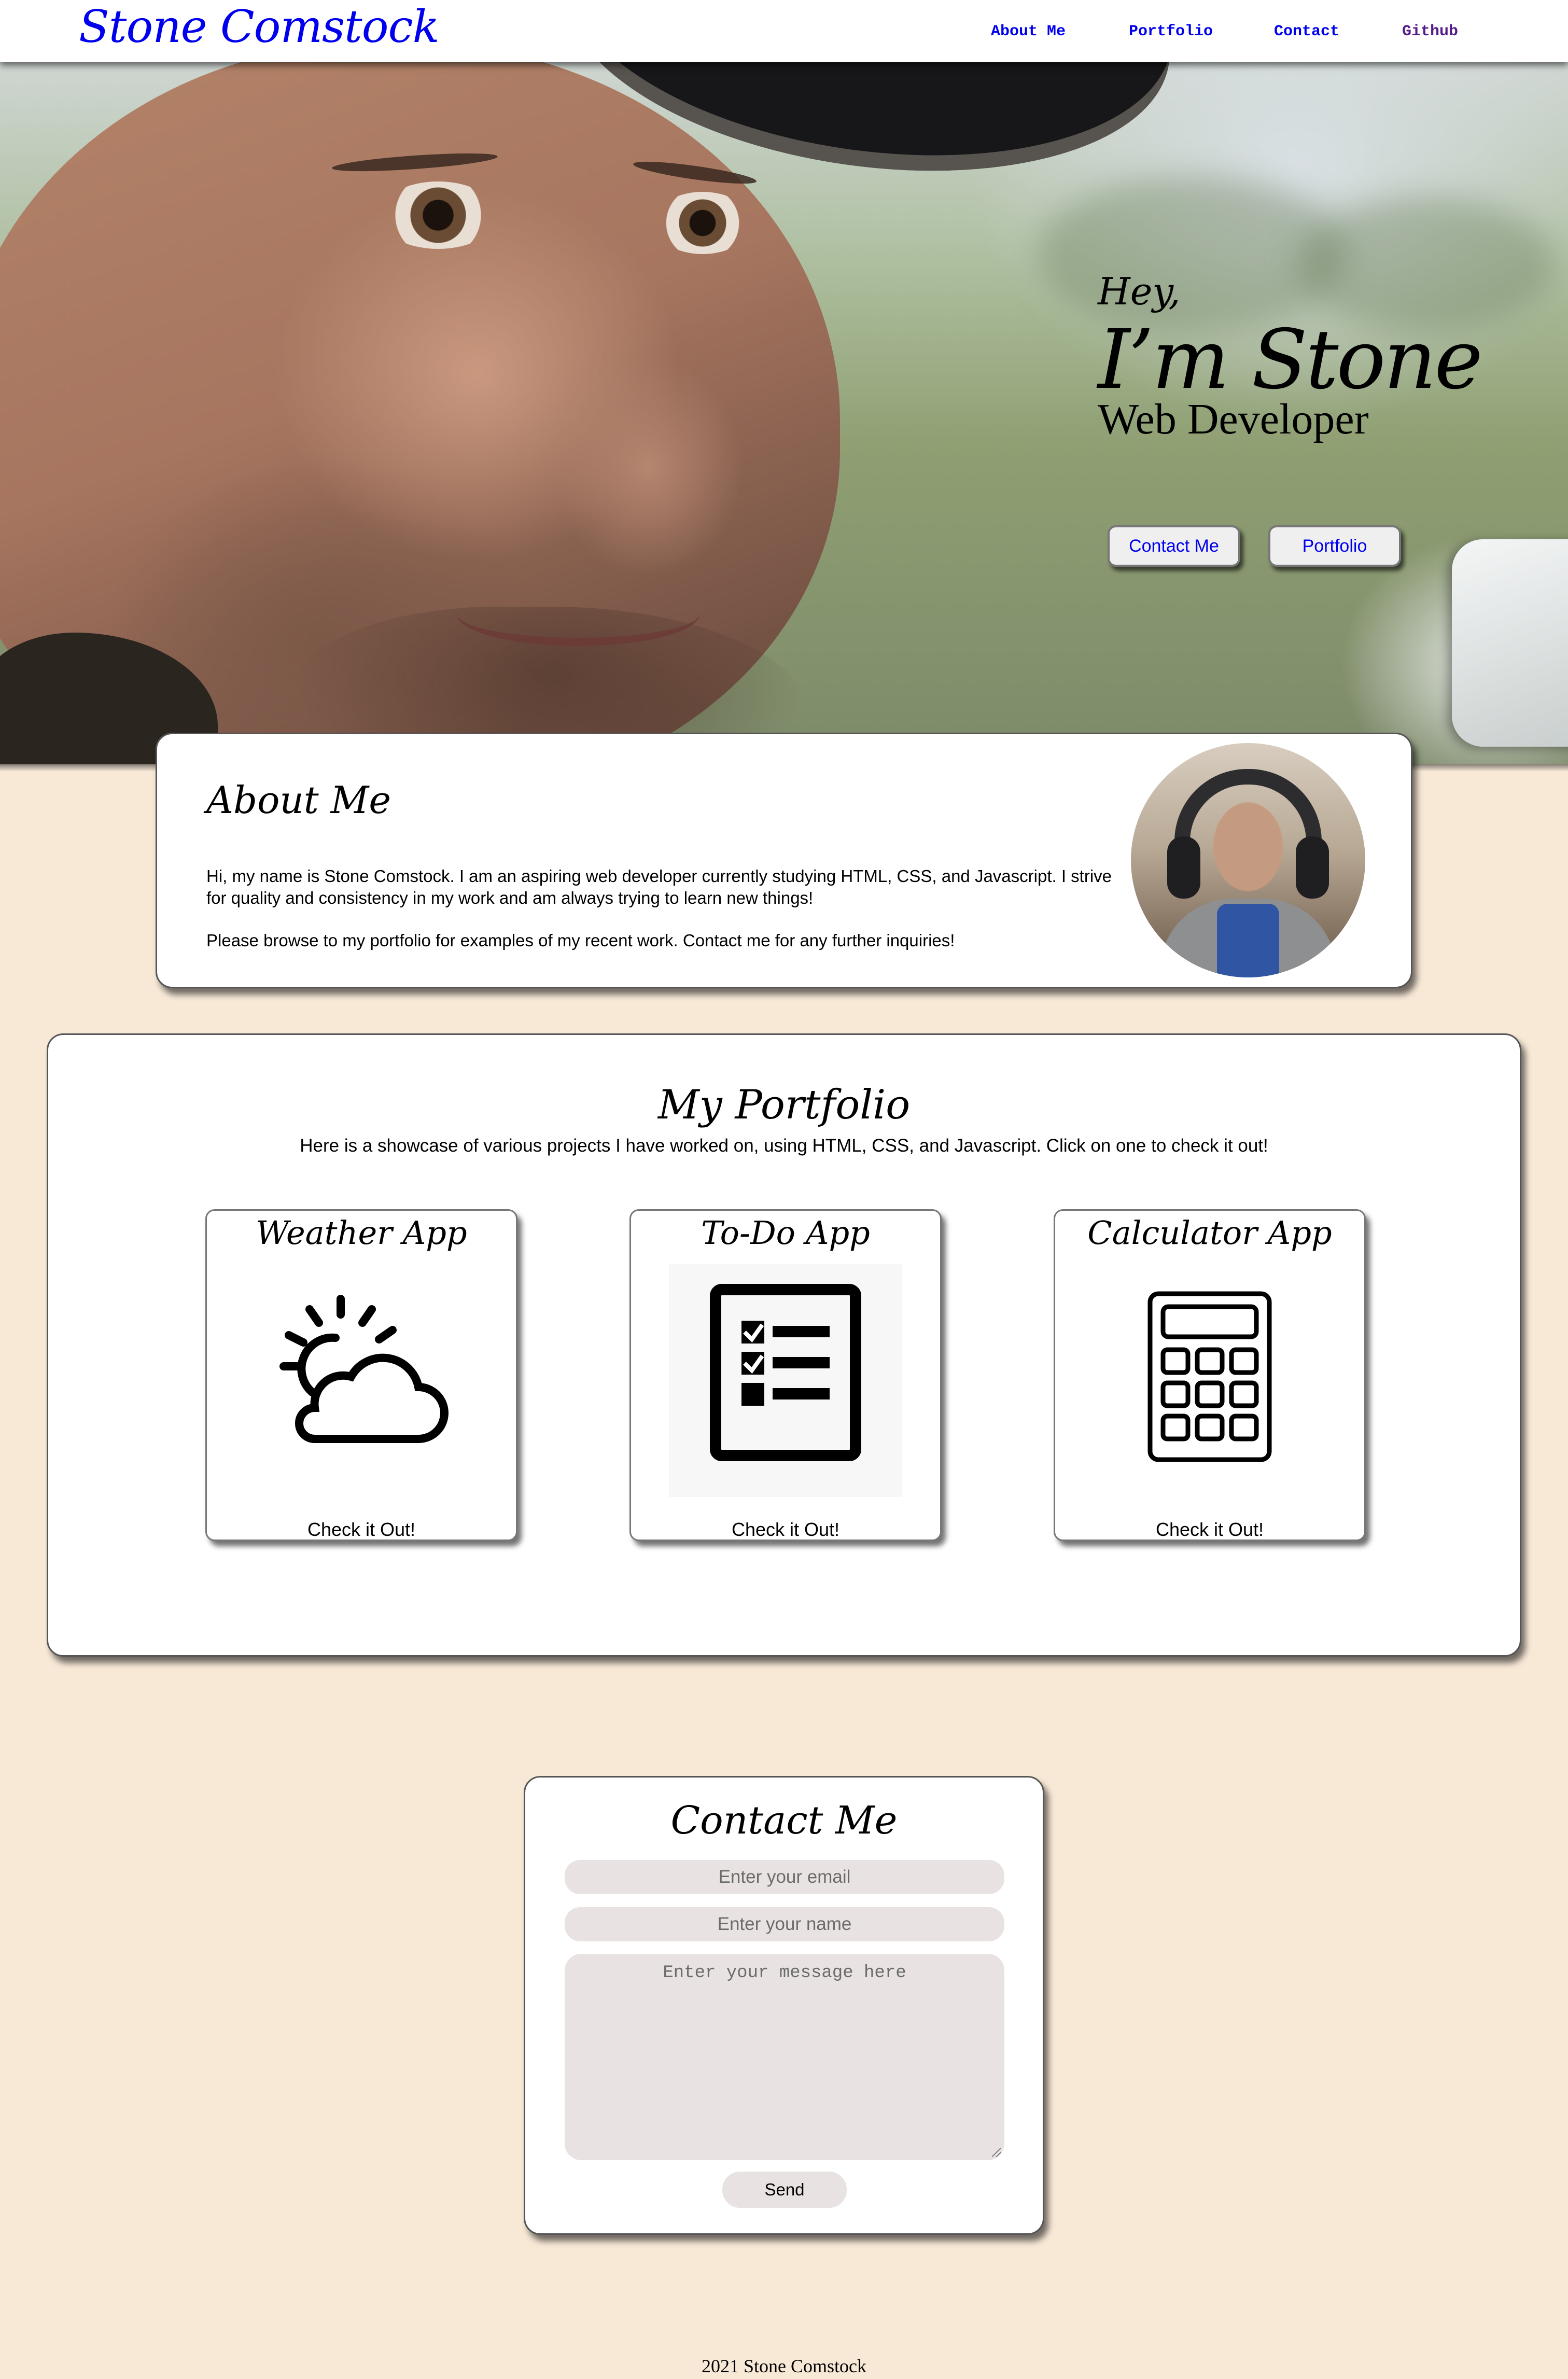 This screenshot has width=1568, height=2379. What do you see at coordinates (1334, 546) in the screenshot?
I see `portfolio-button: Portfolio` at bounding box center [1334, 546].